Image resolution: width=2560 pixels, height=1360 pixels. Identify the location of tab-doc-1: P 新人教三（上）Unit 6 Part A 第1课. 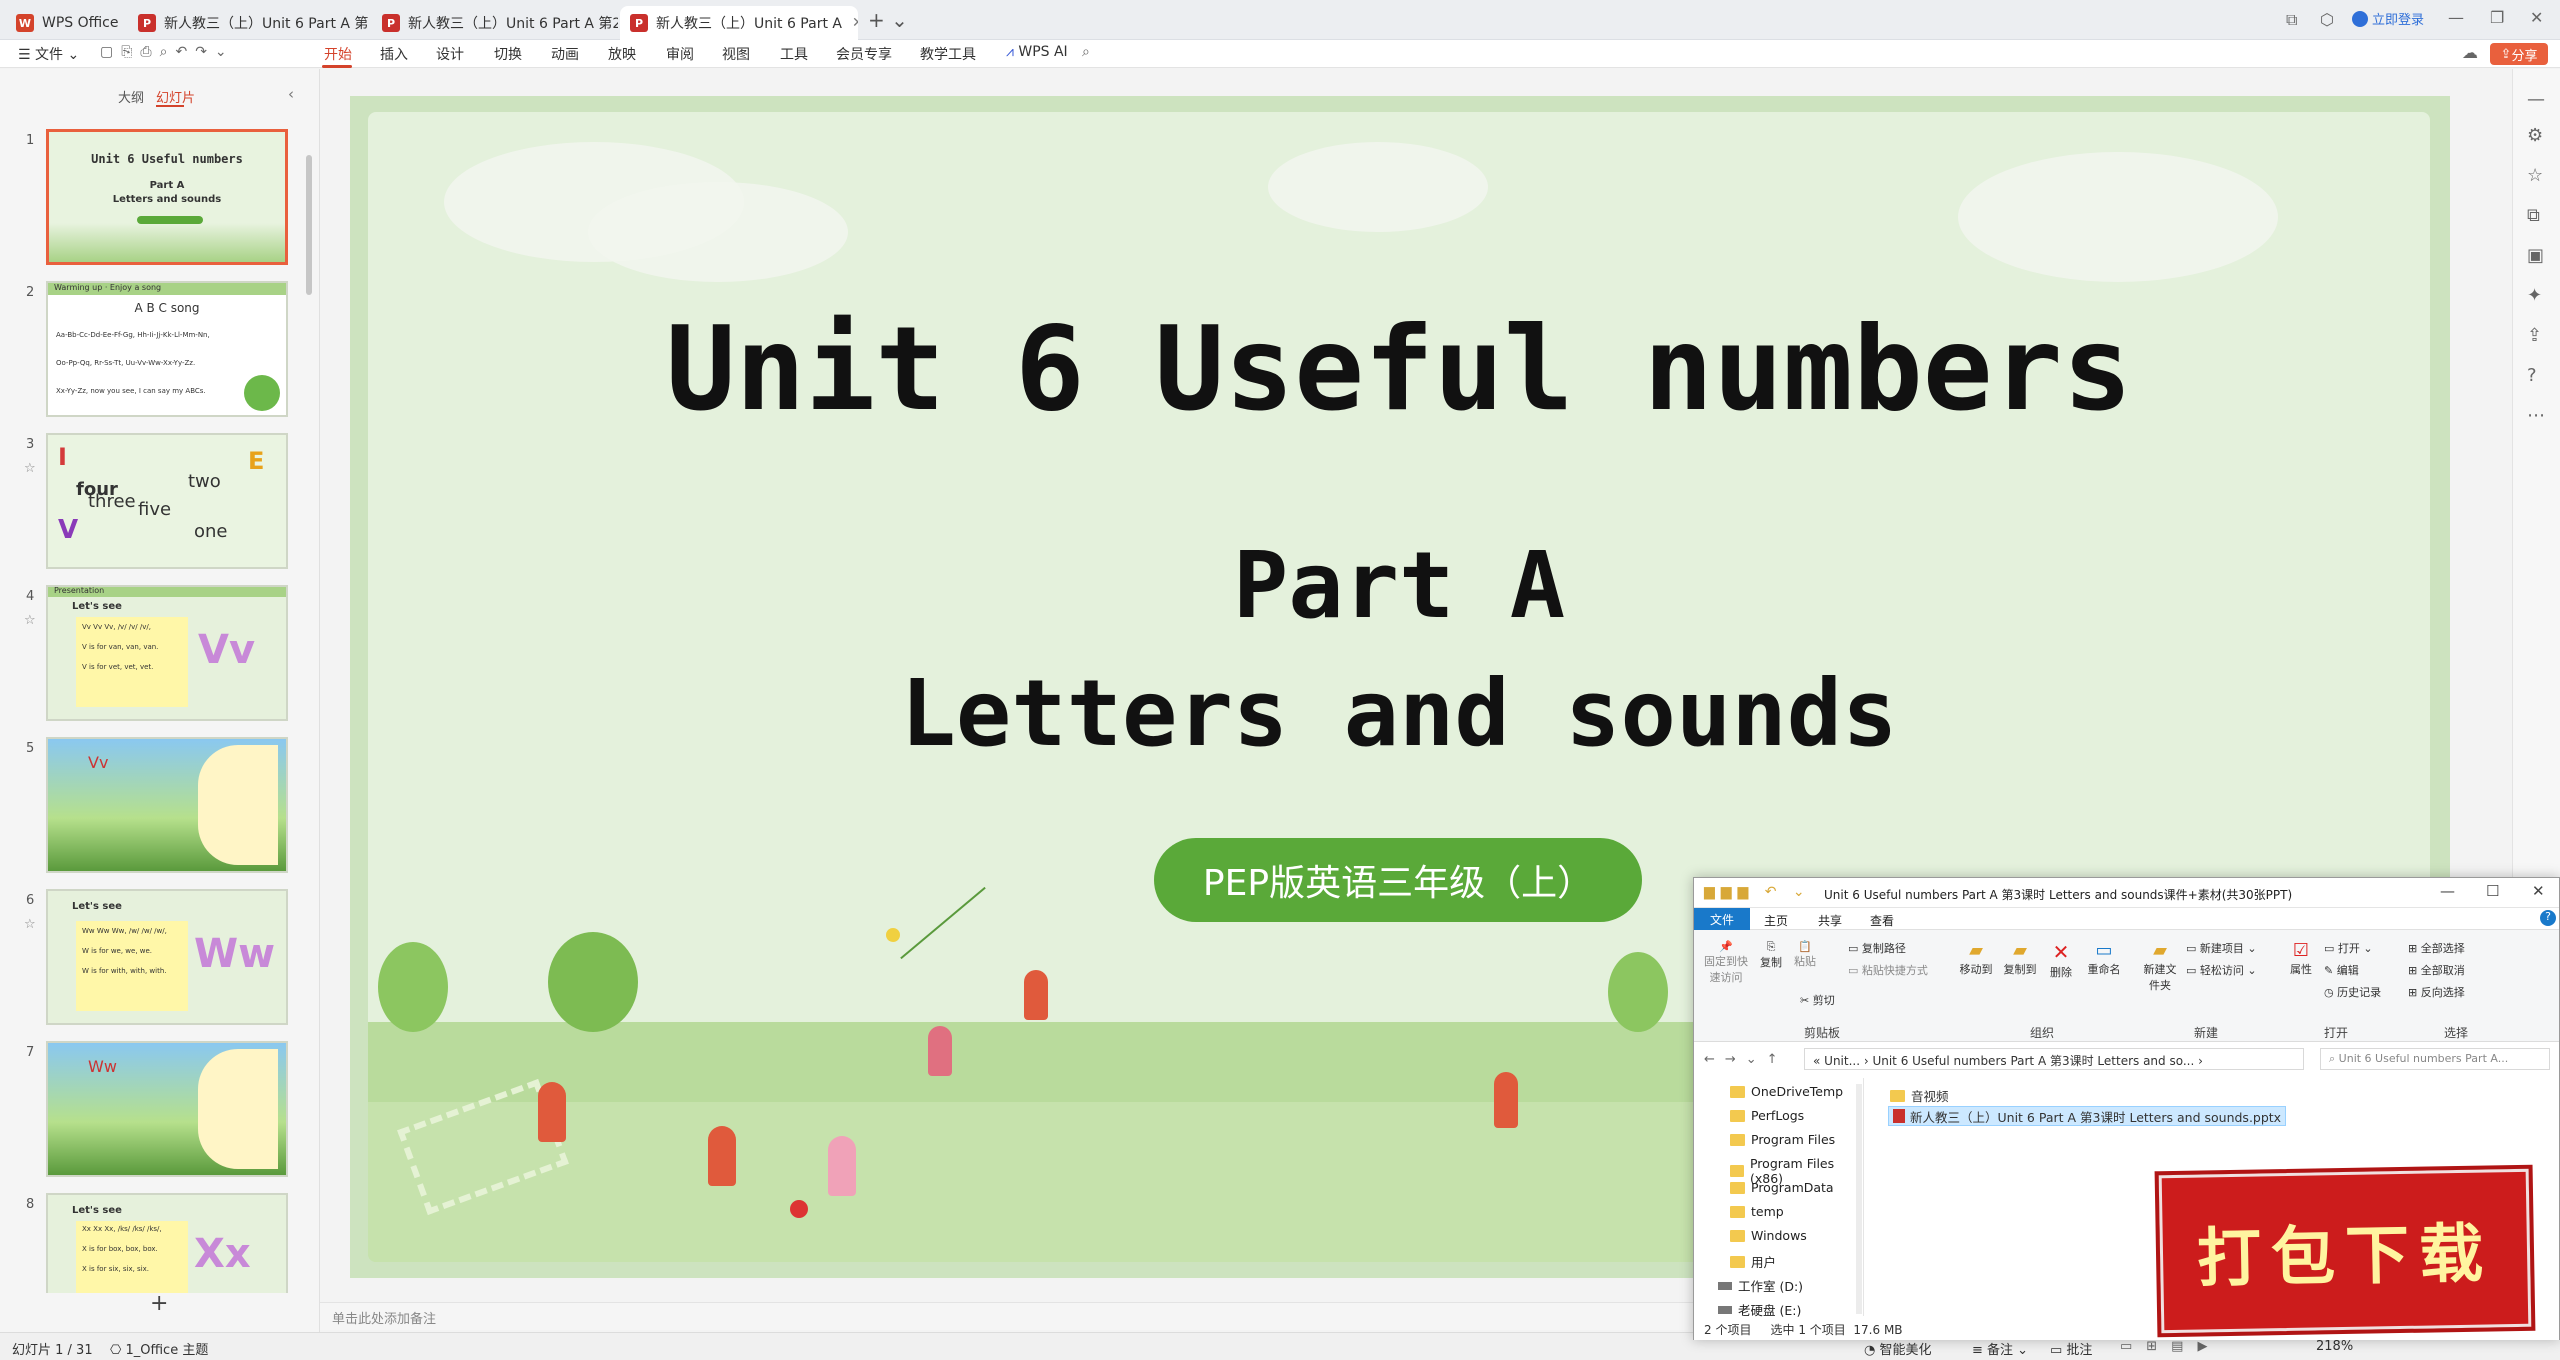
(248, 23).